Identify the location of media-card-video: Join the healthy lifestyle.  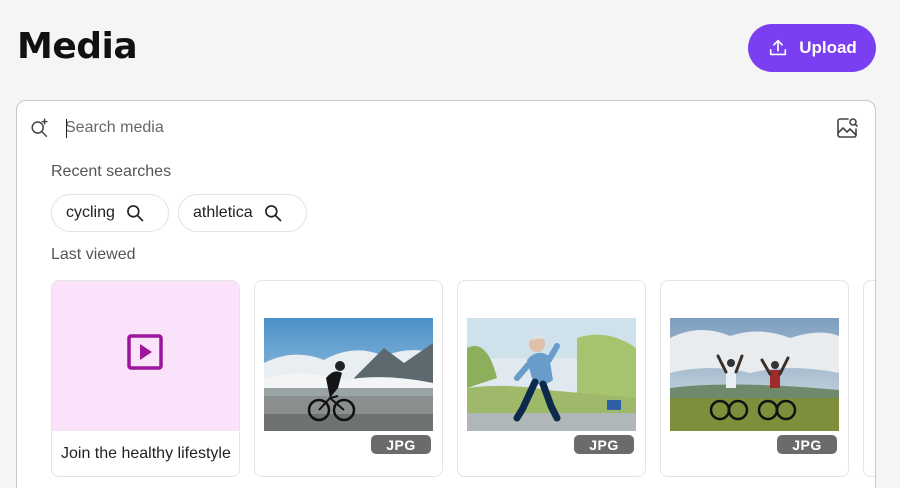
(145, 378).